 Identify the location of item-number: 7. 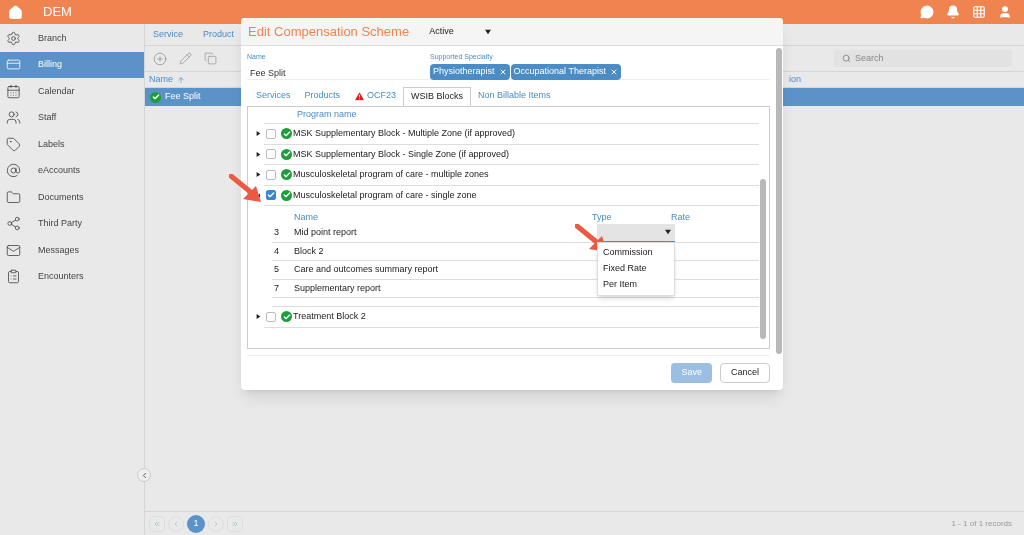
(276, 288).